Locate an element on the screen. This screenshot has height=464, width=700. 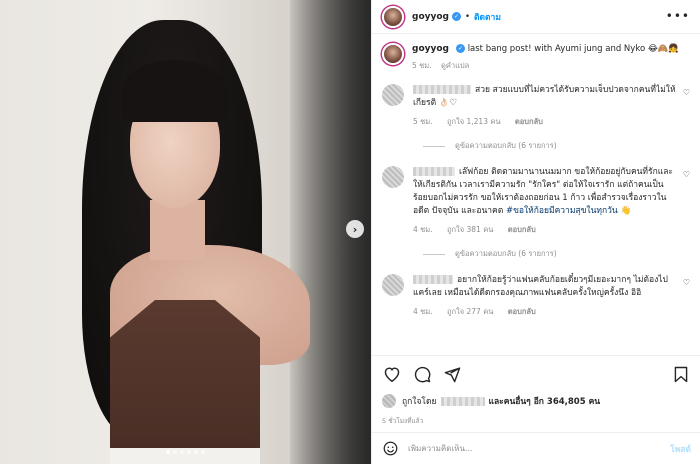
comment-input is located at coordinates (539, 448).